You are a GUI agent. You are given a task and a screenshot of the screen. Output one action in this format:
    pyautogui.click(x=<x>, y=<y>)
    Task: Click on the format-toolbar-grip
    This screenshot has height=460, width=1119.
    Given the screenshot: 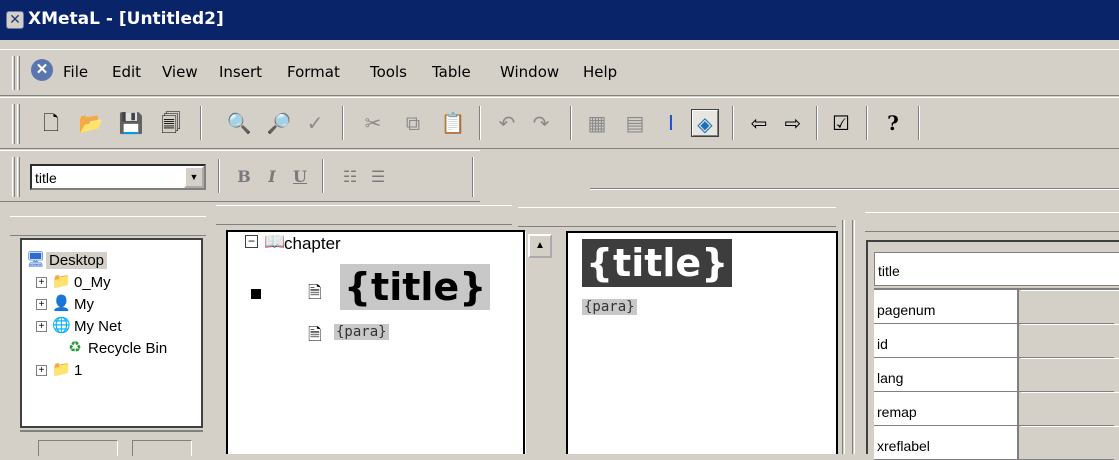 What is the action you would take?
    pyautogui.click(x=13, y=177)
    